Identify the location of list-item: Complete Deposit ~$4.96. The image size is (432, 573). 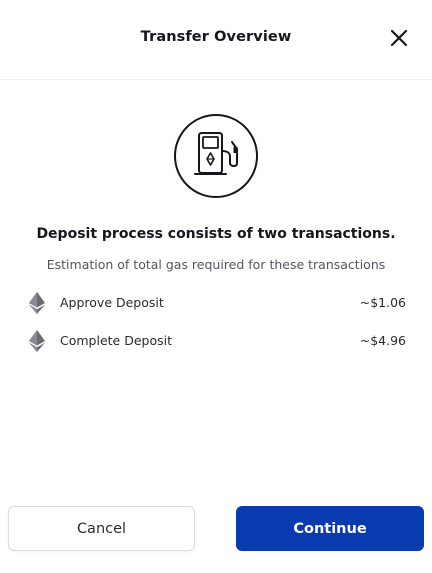
(217, 342).